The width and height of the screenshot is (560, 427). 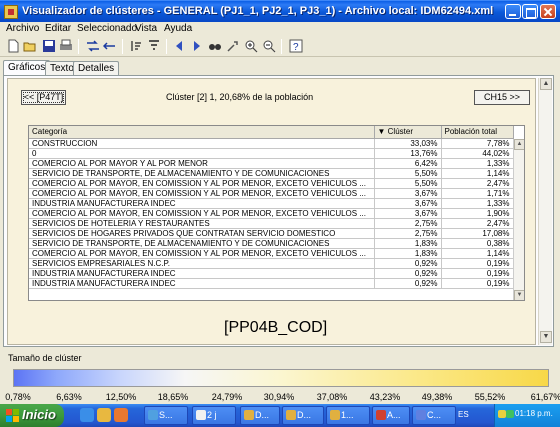 I want to click on zoom-out-icon, so click(x=269, y=46).